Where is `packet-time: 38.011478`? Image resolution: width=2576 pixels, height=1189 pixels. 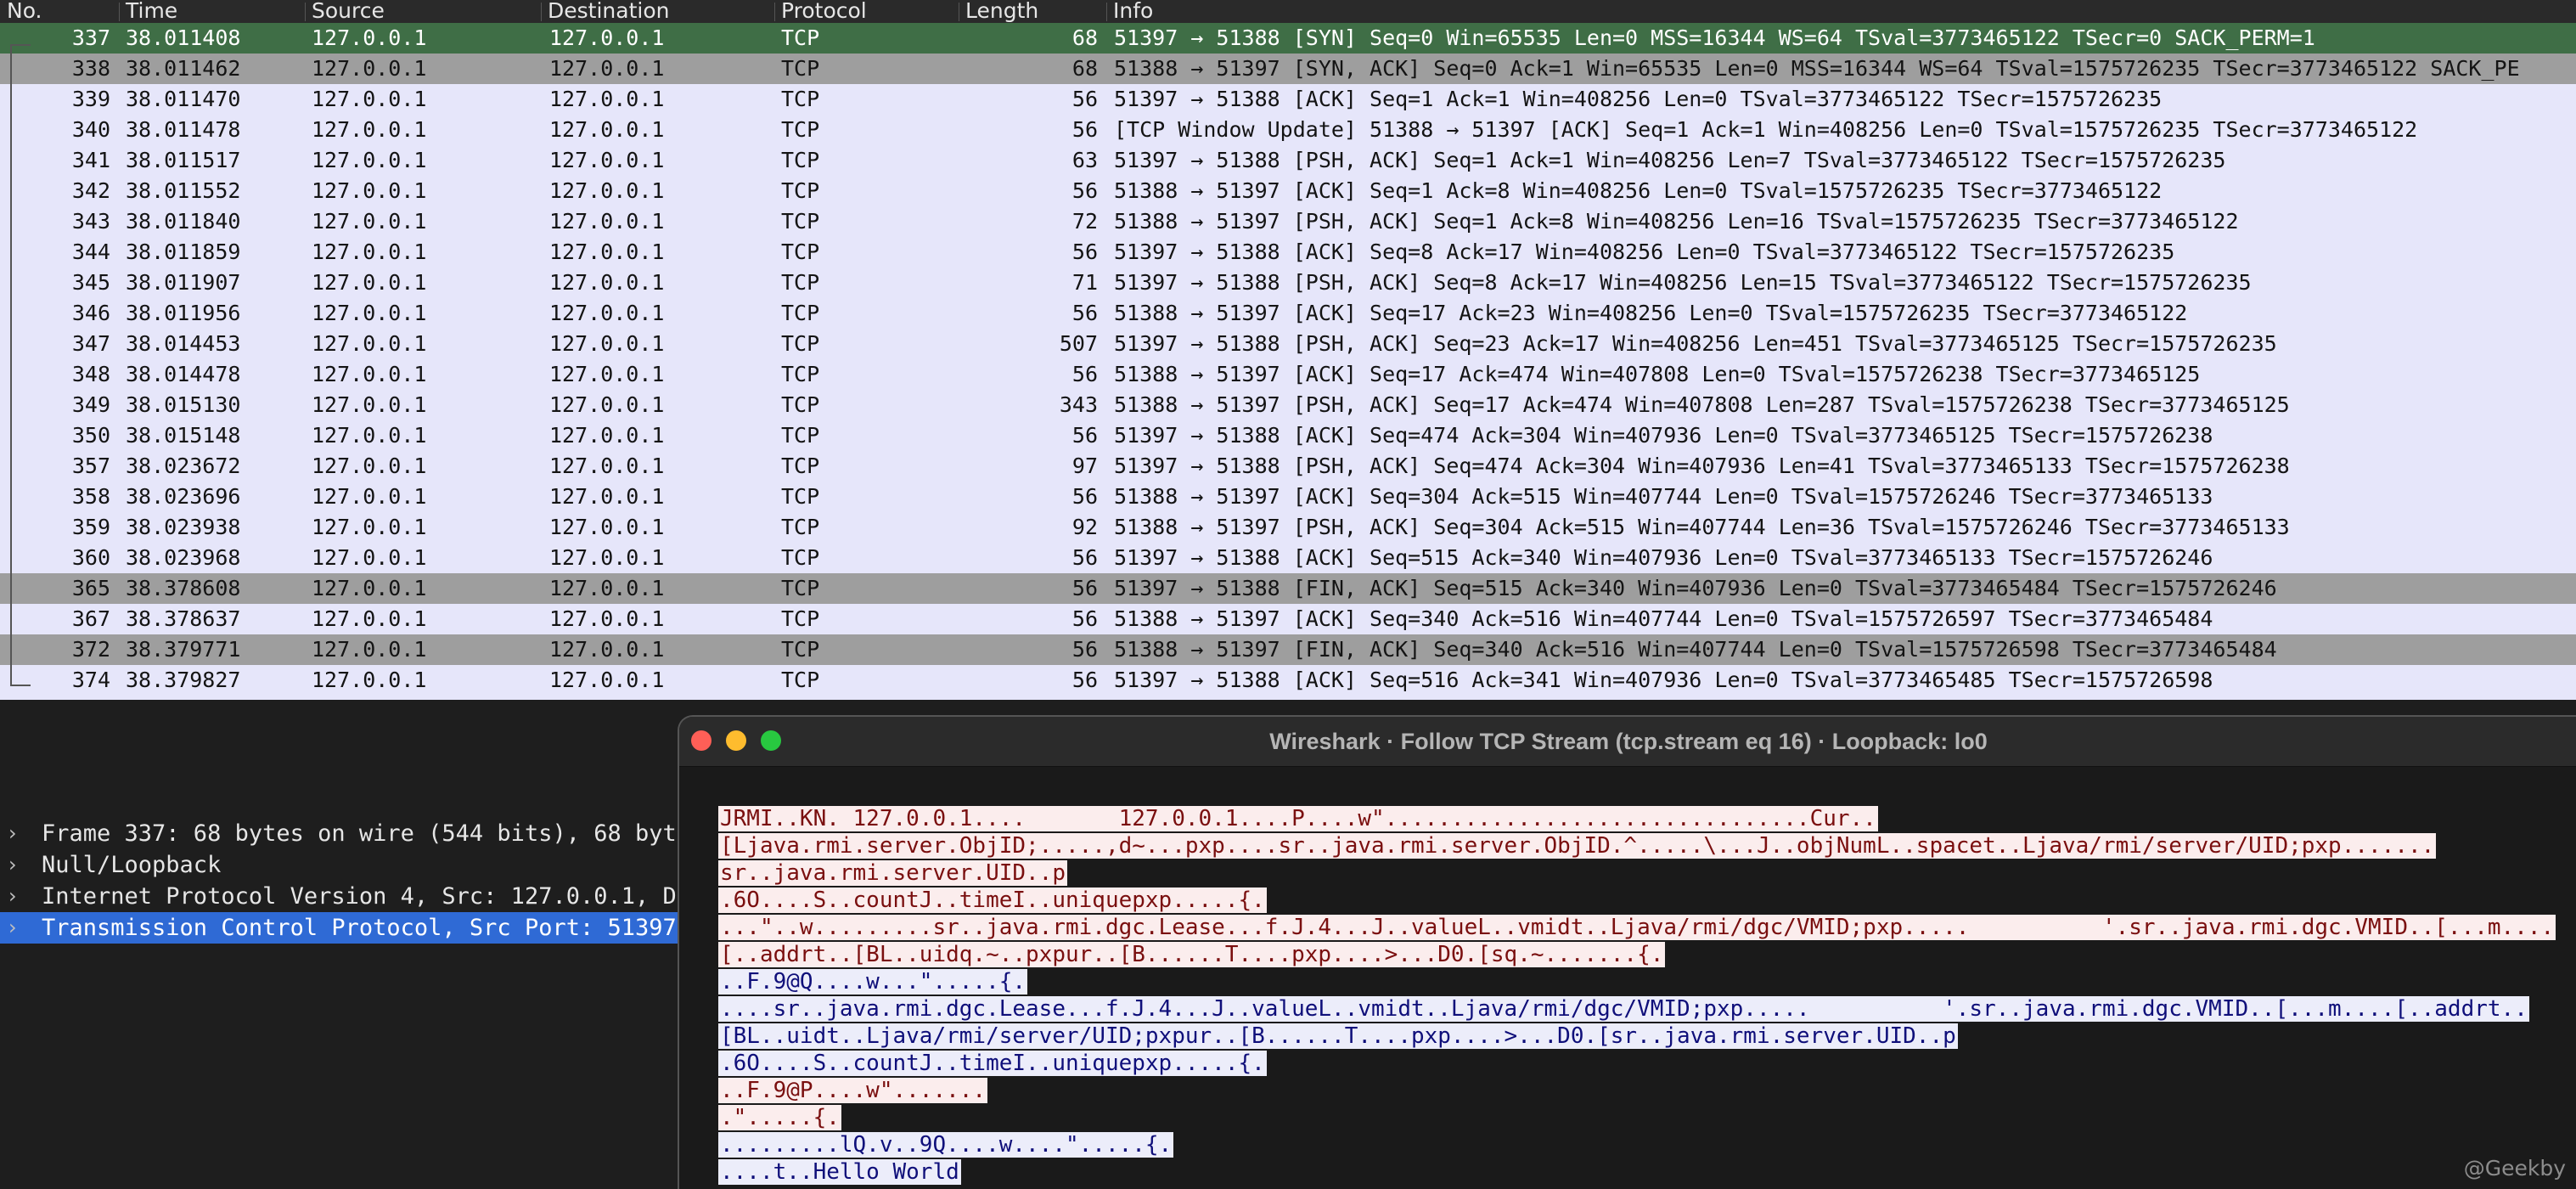 packet-time: 38.011478 is located at coordinates (183, 129).